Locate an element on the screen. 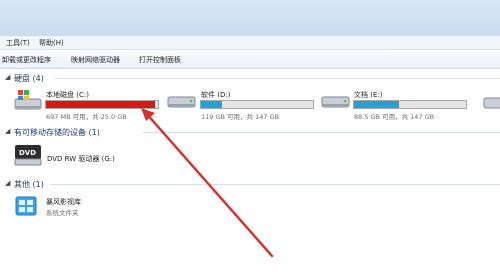 This screenshot has width=500, height=273. annotation-arrow is located at coordinates (207, 183).